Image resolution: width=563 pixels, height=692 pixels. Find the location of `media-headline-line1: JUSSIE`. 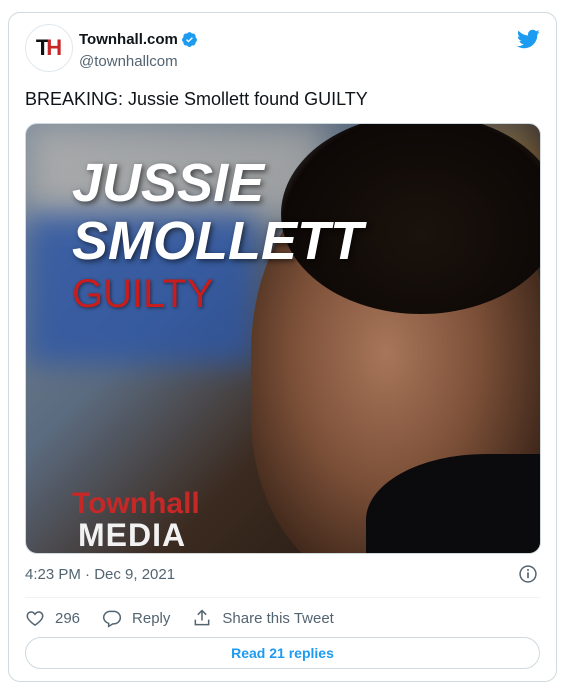

media-headline-line1: JUSSIE is located at coordinates (168, 183).